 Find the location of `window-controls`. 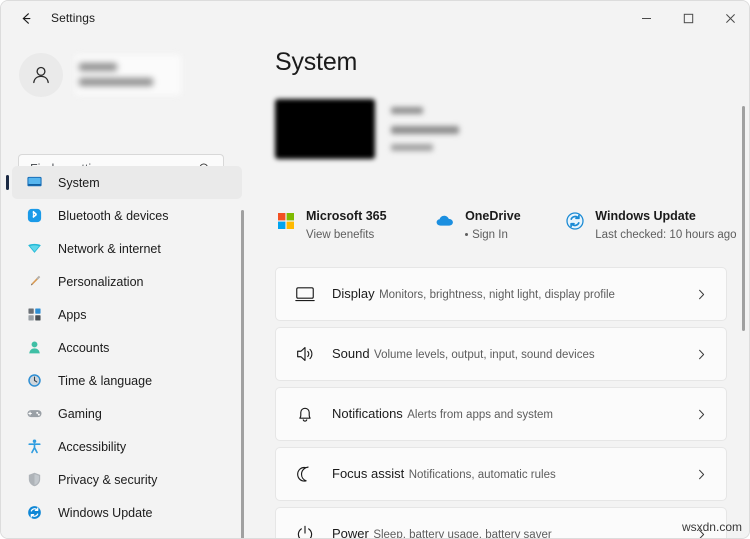

window-controls is located at coordinates (687, 18).